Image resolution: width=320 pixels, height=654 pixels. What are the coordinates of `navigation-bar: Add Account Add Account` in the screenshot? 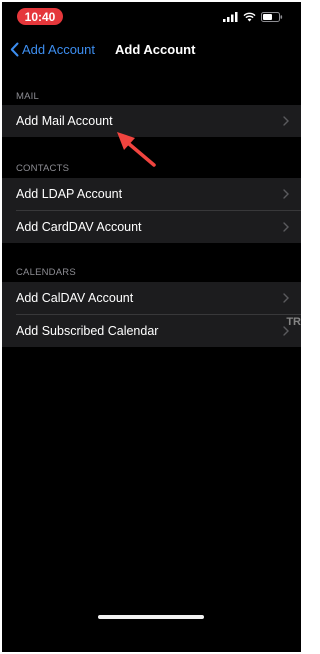 It's located at (151, 49).